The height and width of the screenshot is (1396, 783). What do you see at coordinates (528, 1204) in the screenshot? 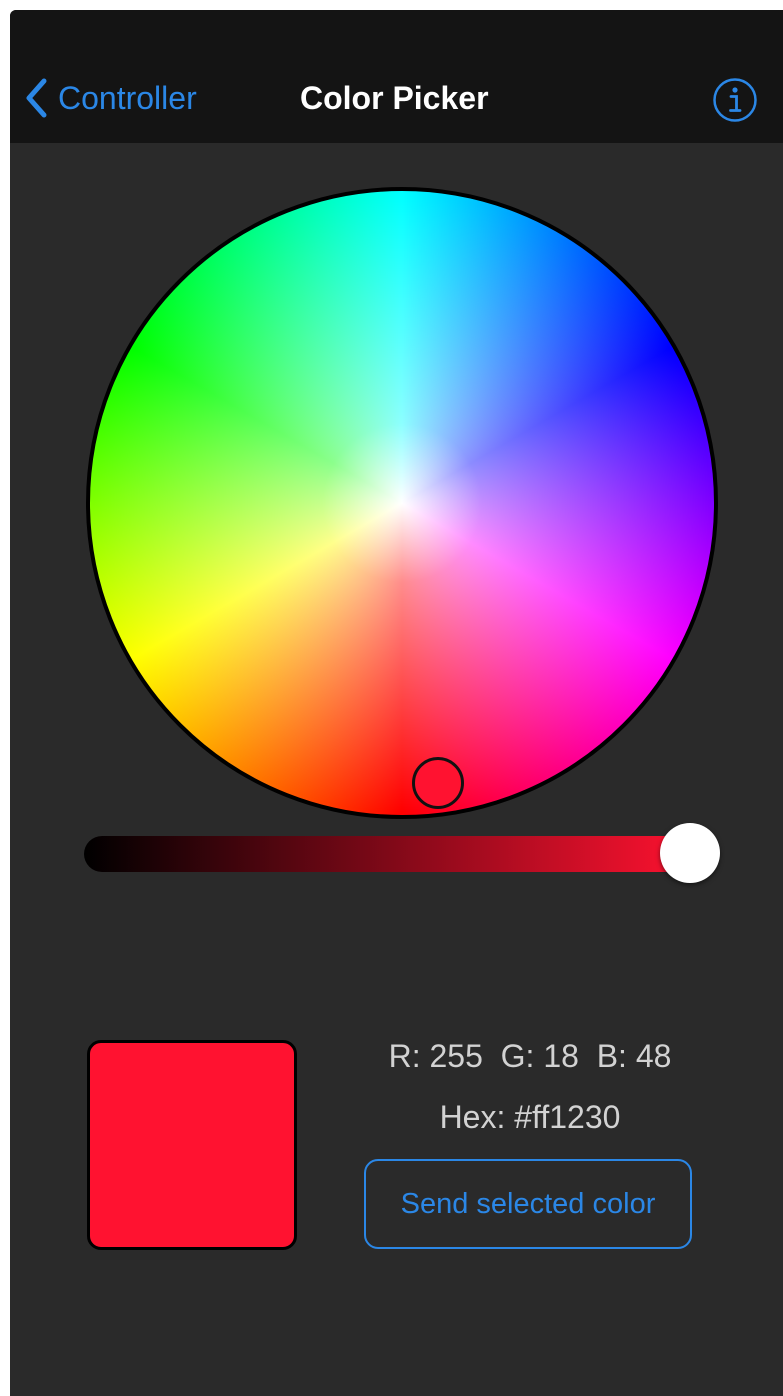
I see `send-selected-color-button: Send selected color` at bounding box center [528, 1204].